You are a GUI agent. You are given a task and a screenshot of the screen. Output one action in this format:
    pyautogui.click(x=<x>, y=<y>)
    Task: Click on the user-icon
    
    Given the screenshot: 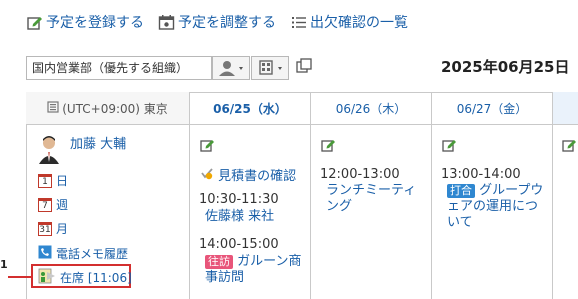 What is the action you would take?
    pyautogui.click(x=231, y=68)
    